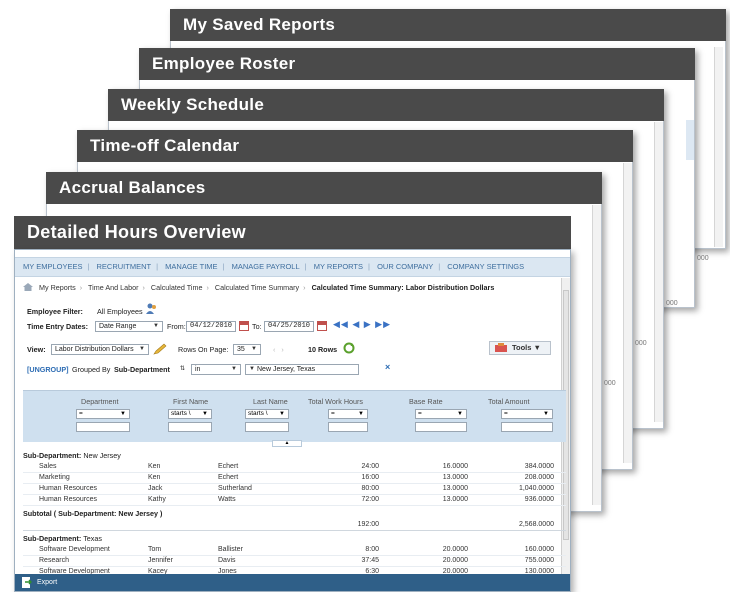 This screenshot has width=730, height=592. I want to click on col-total-amount: Total Amount, so click(509, 401).